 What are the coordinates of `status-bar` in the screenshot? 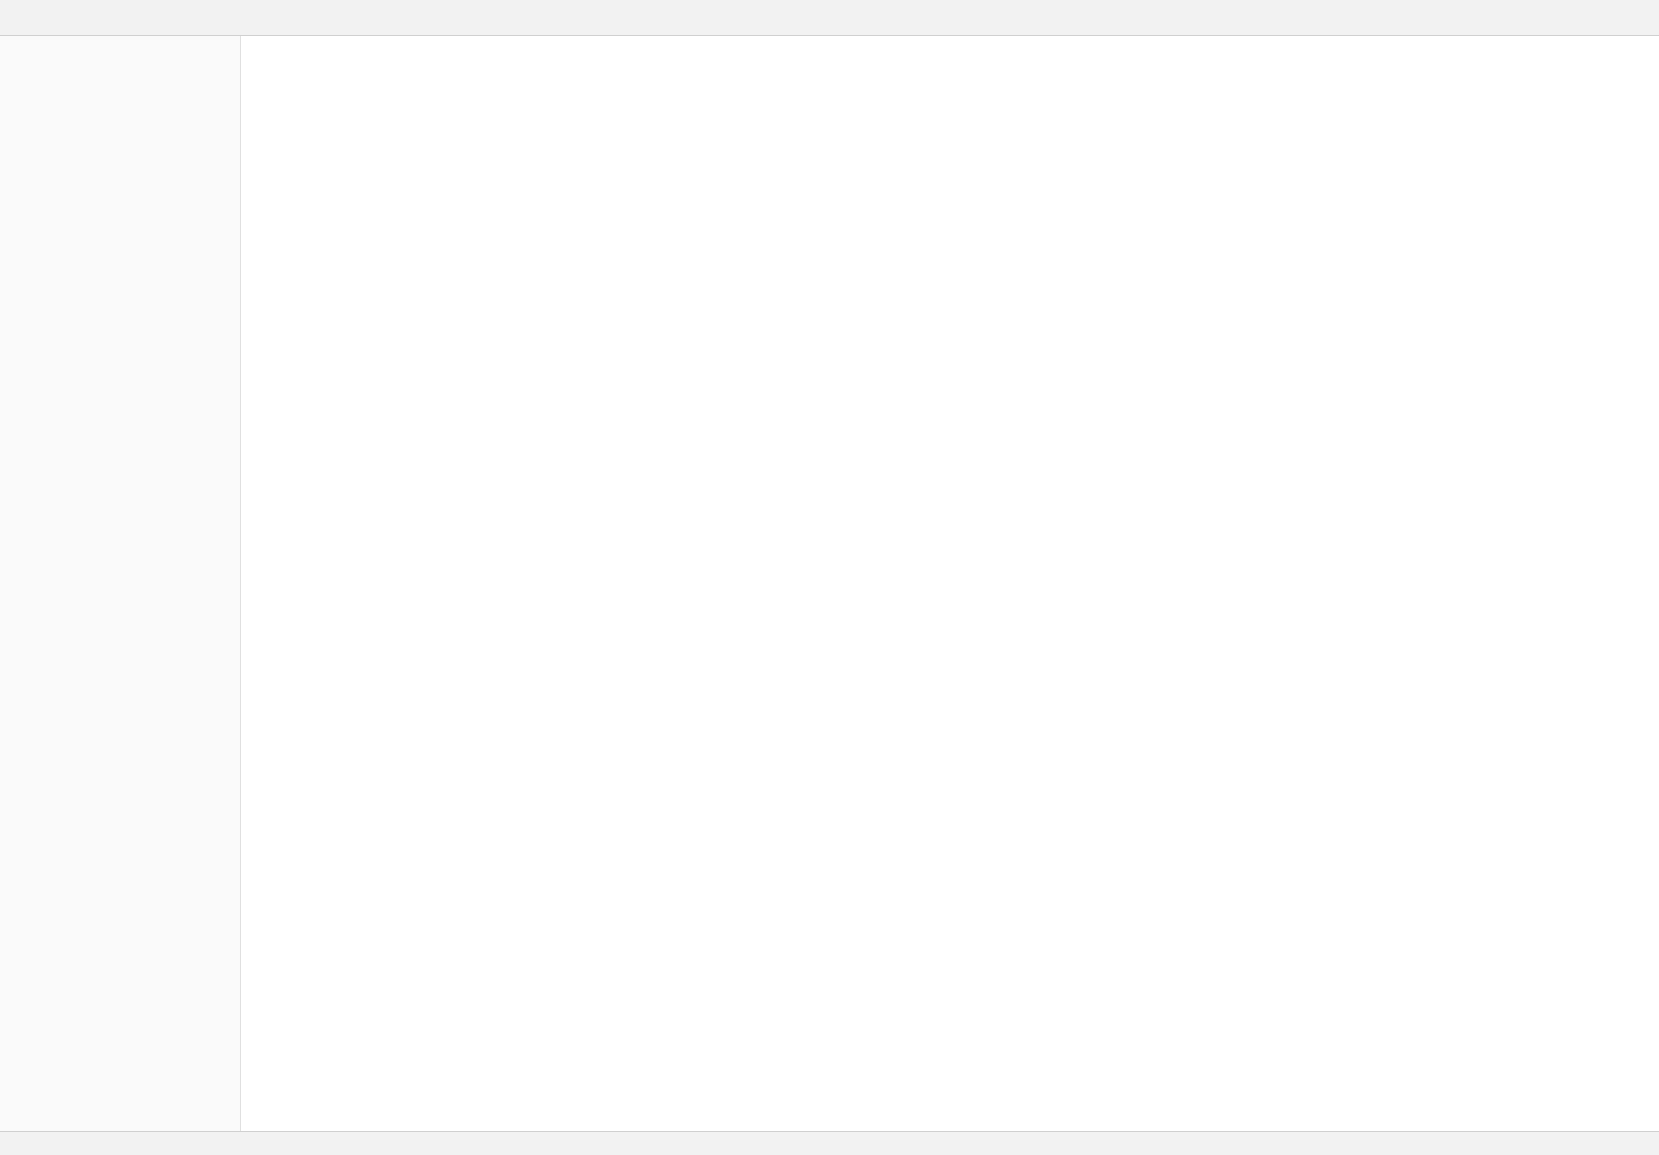 It's located at (829, 1143).